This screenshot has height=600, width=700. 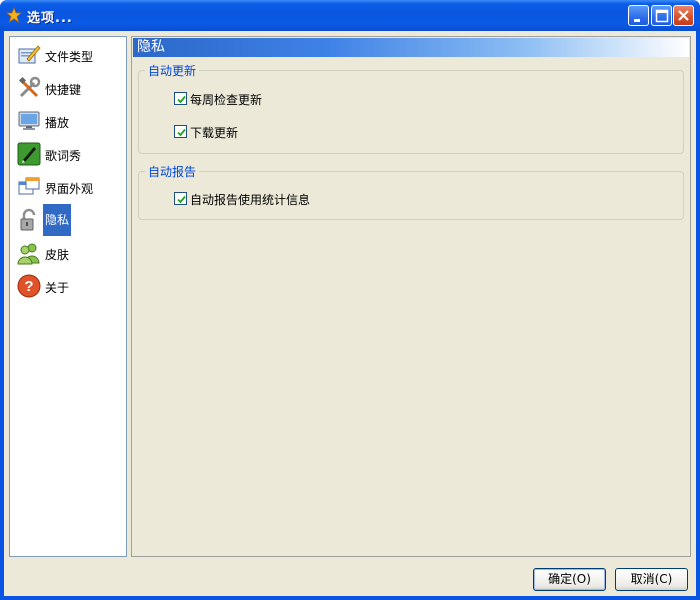 I want to click on windows-icon, so click(x=29, y=187).